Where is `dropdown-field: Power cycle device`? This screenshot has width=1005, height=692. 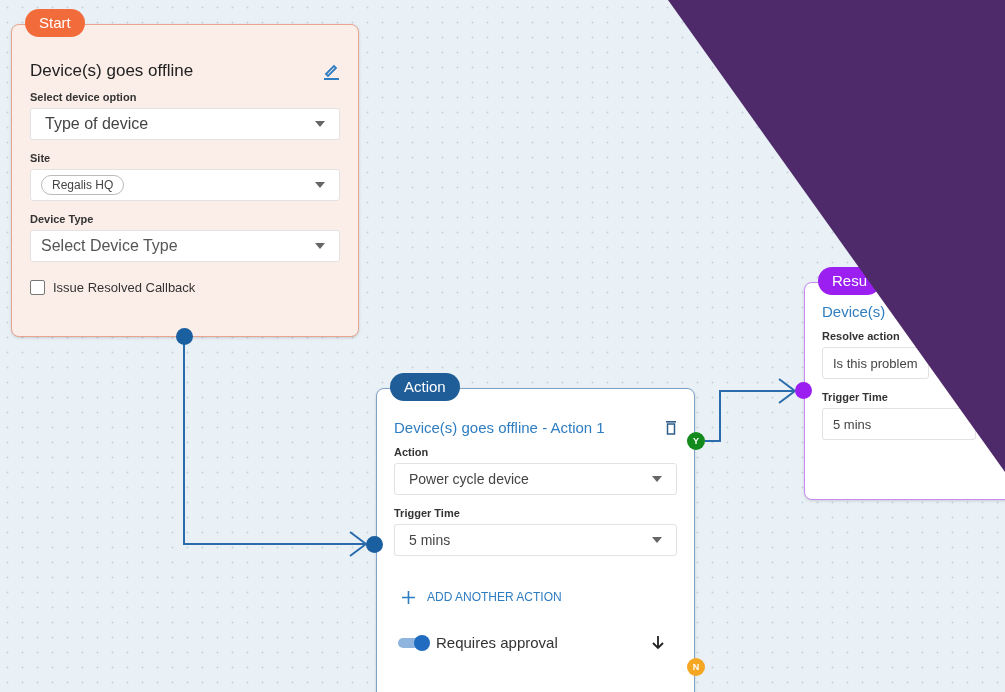 dropdown-field: Power cycle device is located at coordinates (535, 479).